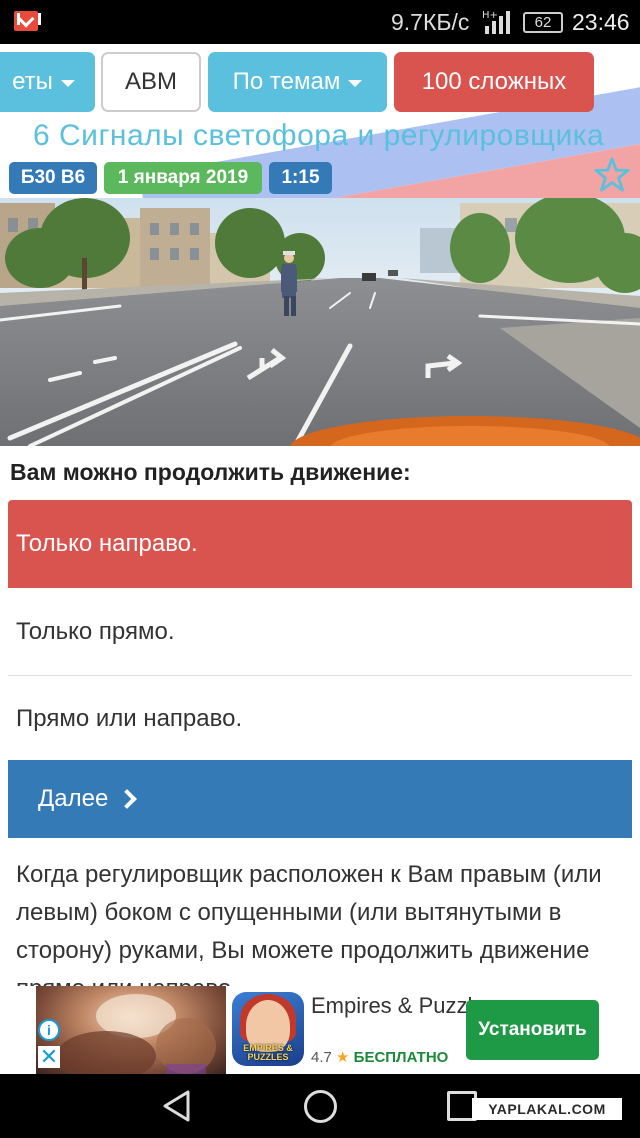 The width and height of the screenshot is (640, 1138). I want to click on hard-questions-button: 100 сложных, so click(494, 82).